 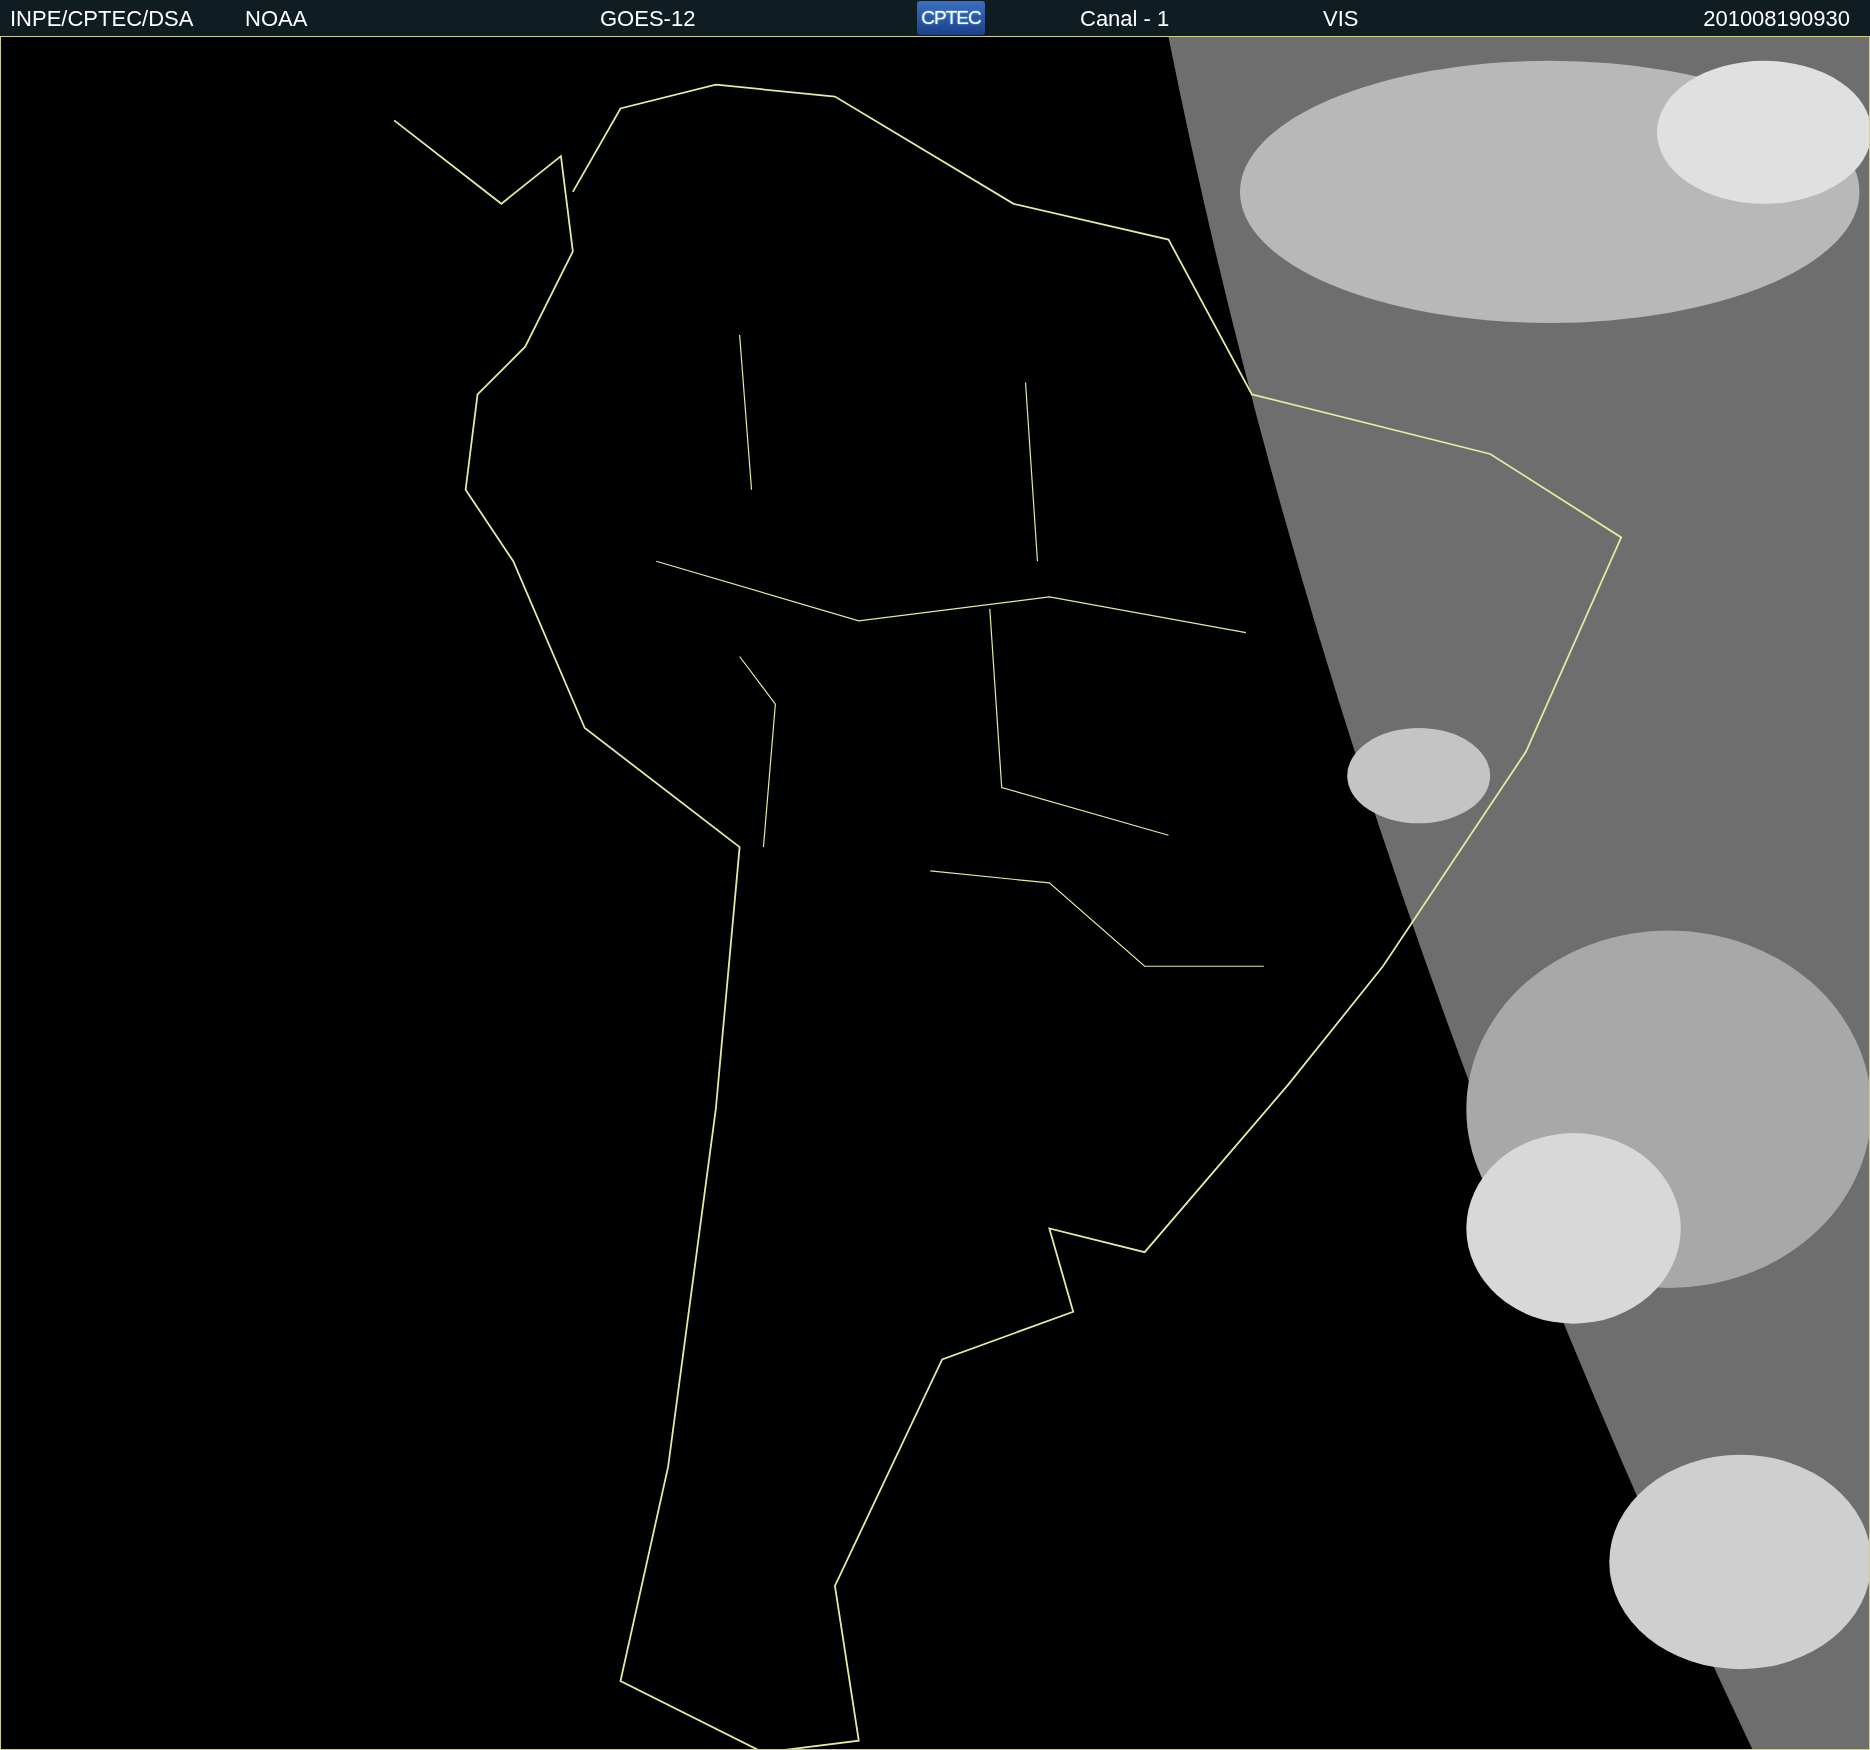 I want to click on header-label: INPE/CPTEC/DSA, so click(x=102, y=18).